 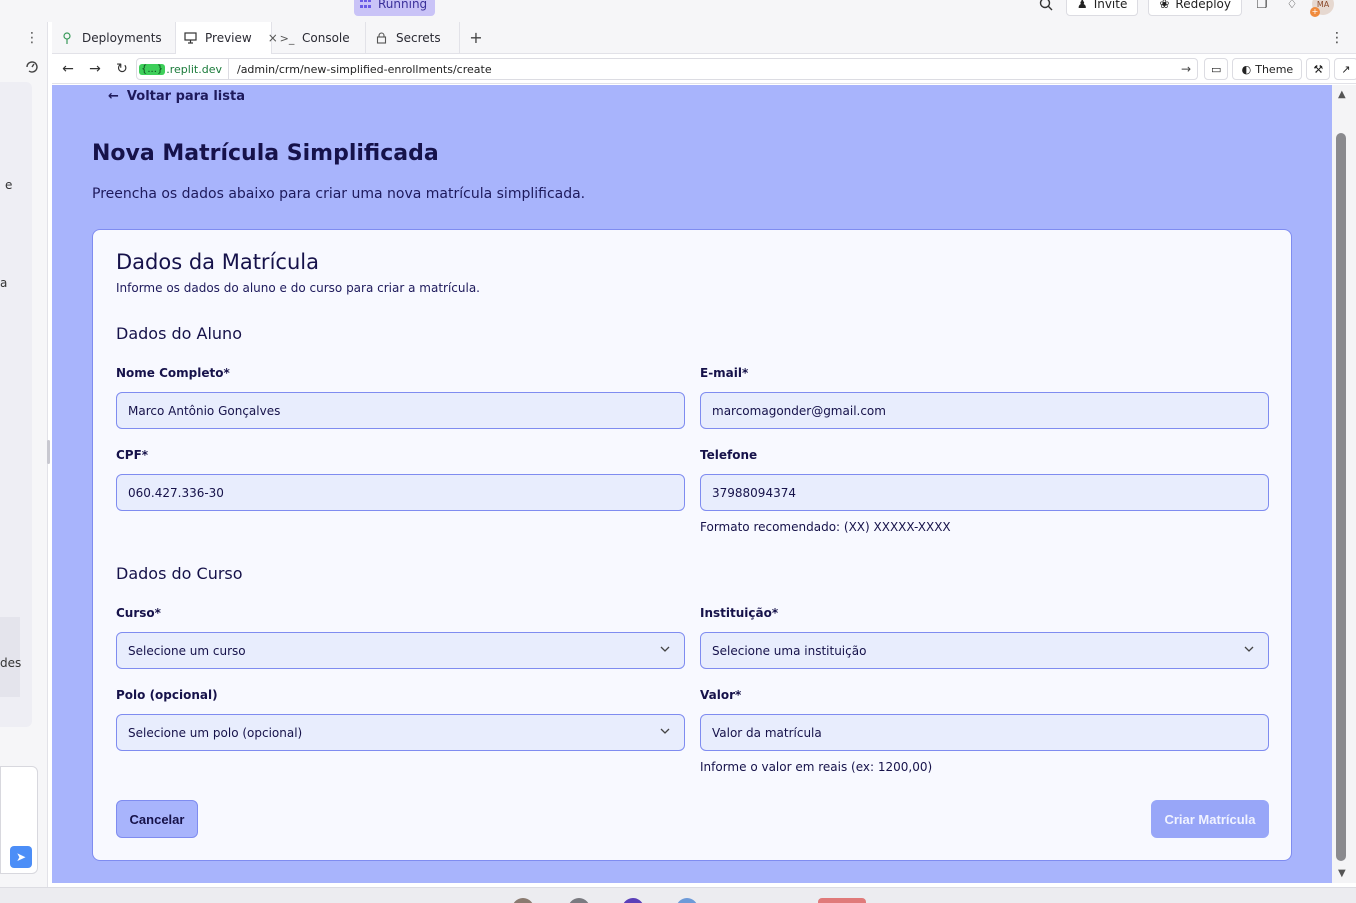 I want to click on phone-input: 37988094374, so click(x=984, y=492).